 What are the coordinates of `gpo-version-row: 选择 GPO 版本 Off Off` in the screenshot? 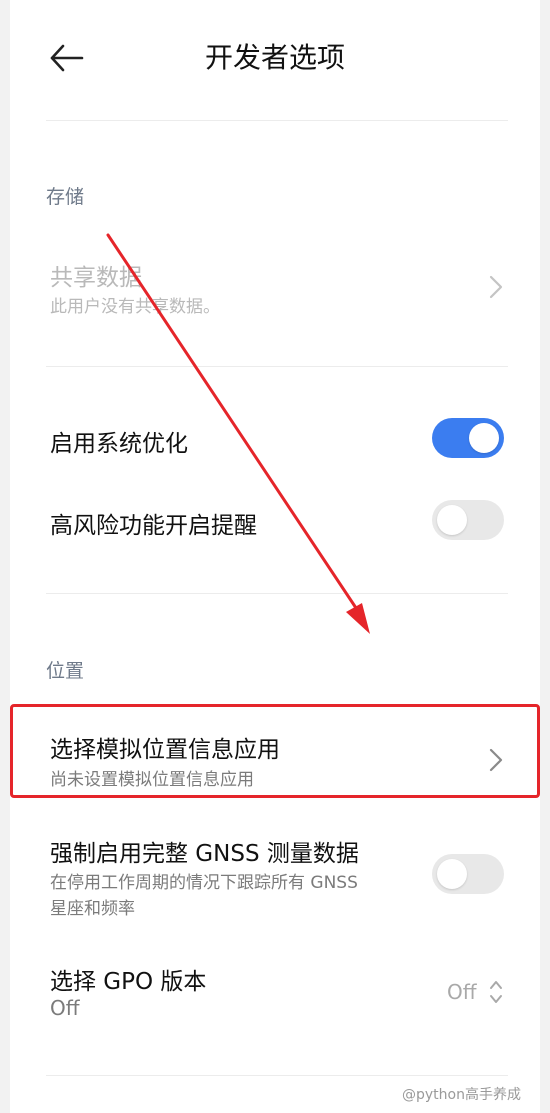 It's located at (275, 992).